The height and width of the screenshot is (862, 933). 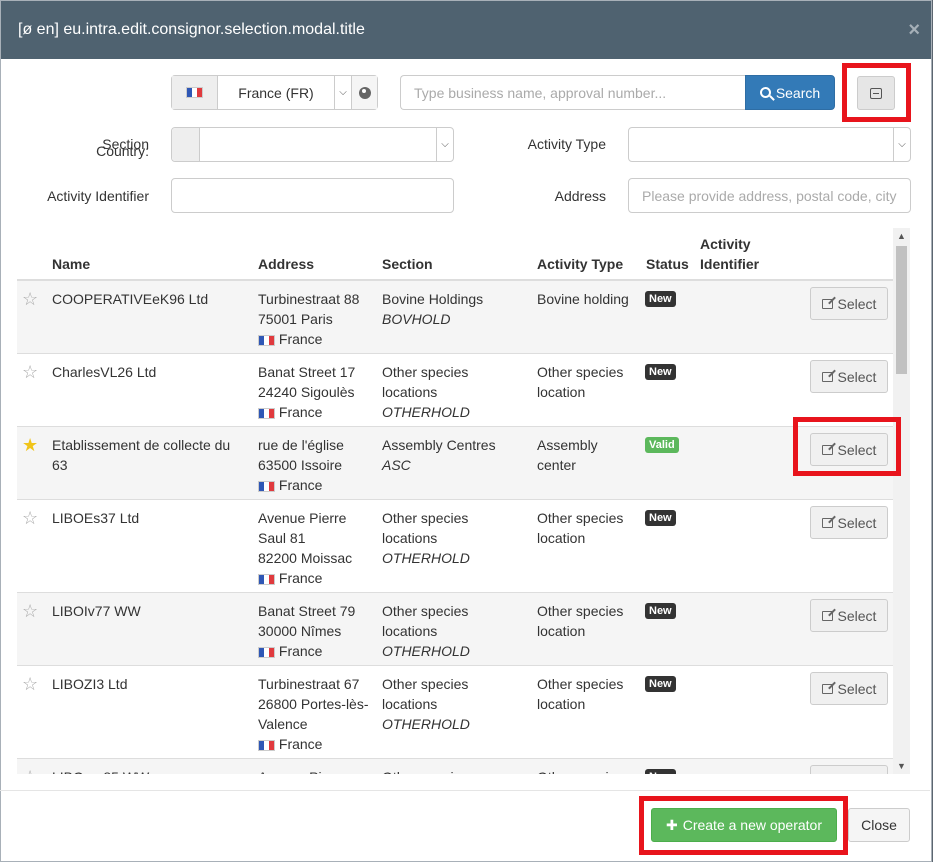 I want to click on country-select: France (FR) ⌵, so click(x=274, y=92).